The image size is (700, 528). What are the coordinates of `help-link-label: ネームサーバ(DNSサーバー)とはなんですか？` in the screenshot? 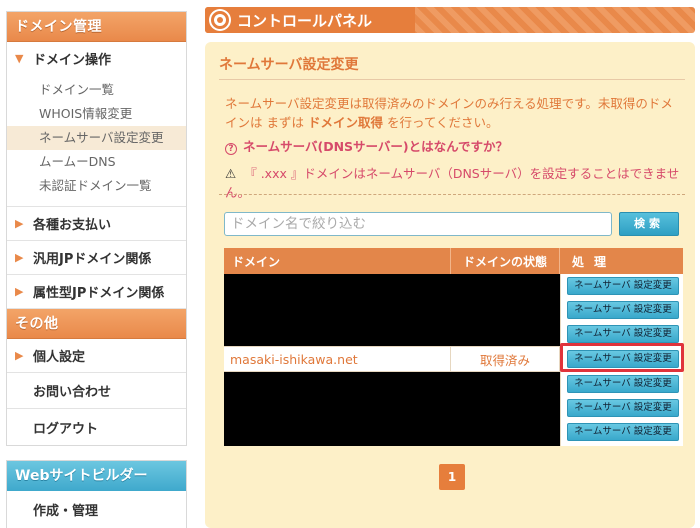 It's located at (376, 146).